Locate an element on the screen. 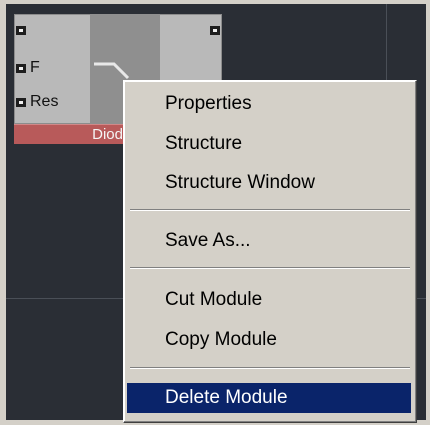 Image resolution: width=430 pixels, height=425 pixels. menu-item-cut-module: Cut Module is located at coordinates (269, 300).